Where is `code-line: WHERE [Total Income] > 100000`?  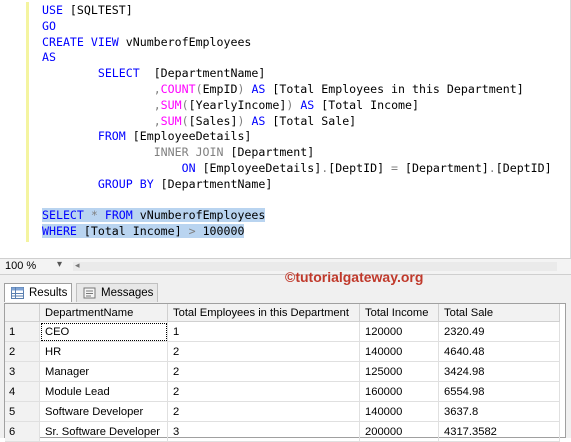 code-line: WHERE [Total Income] > 100000 is located at coordinates (297, 232).